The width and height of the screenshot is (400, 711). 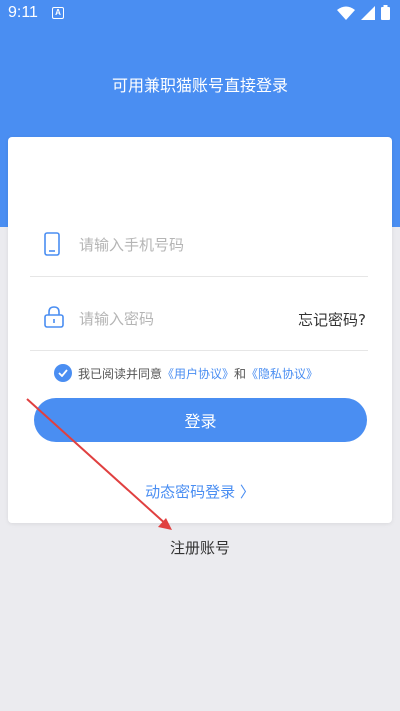 I want to click on status-time: 9:11, so click(x=23, y=12).